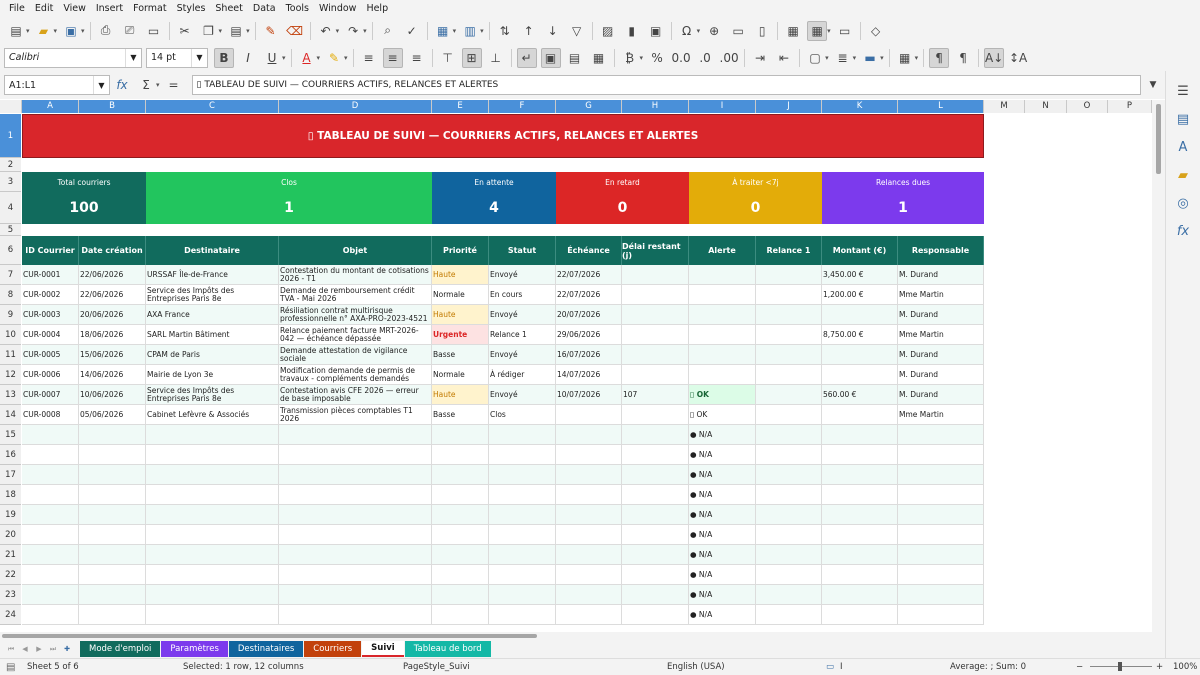 The height and width of the screenshot is (675, 1200). I want to click on table-cell: CUR-0002, so click(50, 295).